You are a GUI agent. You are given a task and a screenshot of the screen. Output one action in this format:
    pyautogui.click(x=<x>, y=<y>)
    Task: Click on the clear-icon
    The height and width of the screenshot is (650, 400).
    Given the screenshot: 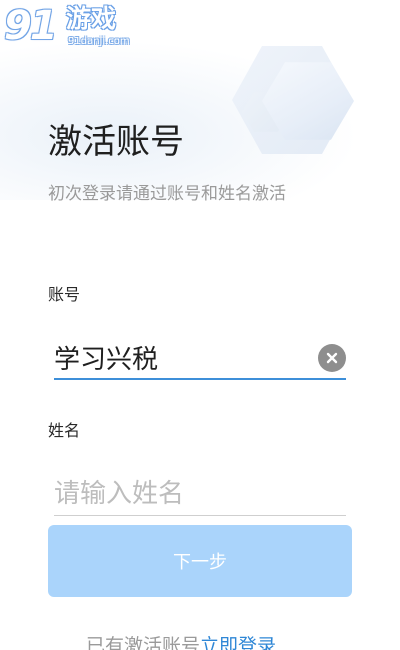 What is the action you would take?
    pyautogui.click(x=332, y=358)
    